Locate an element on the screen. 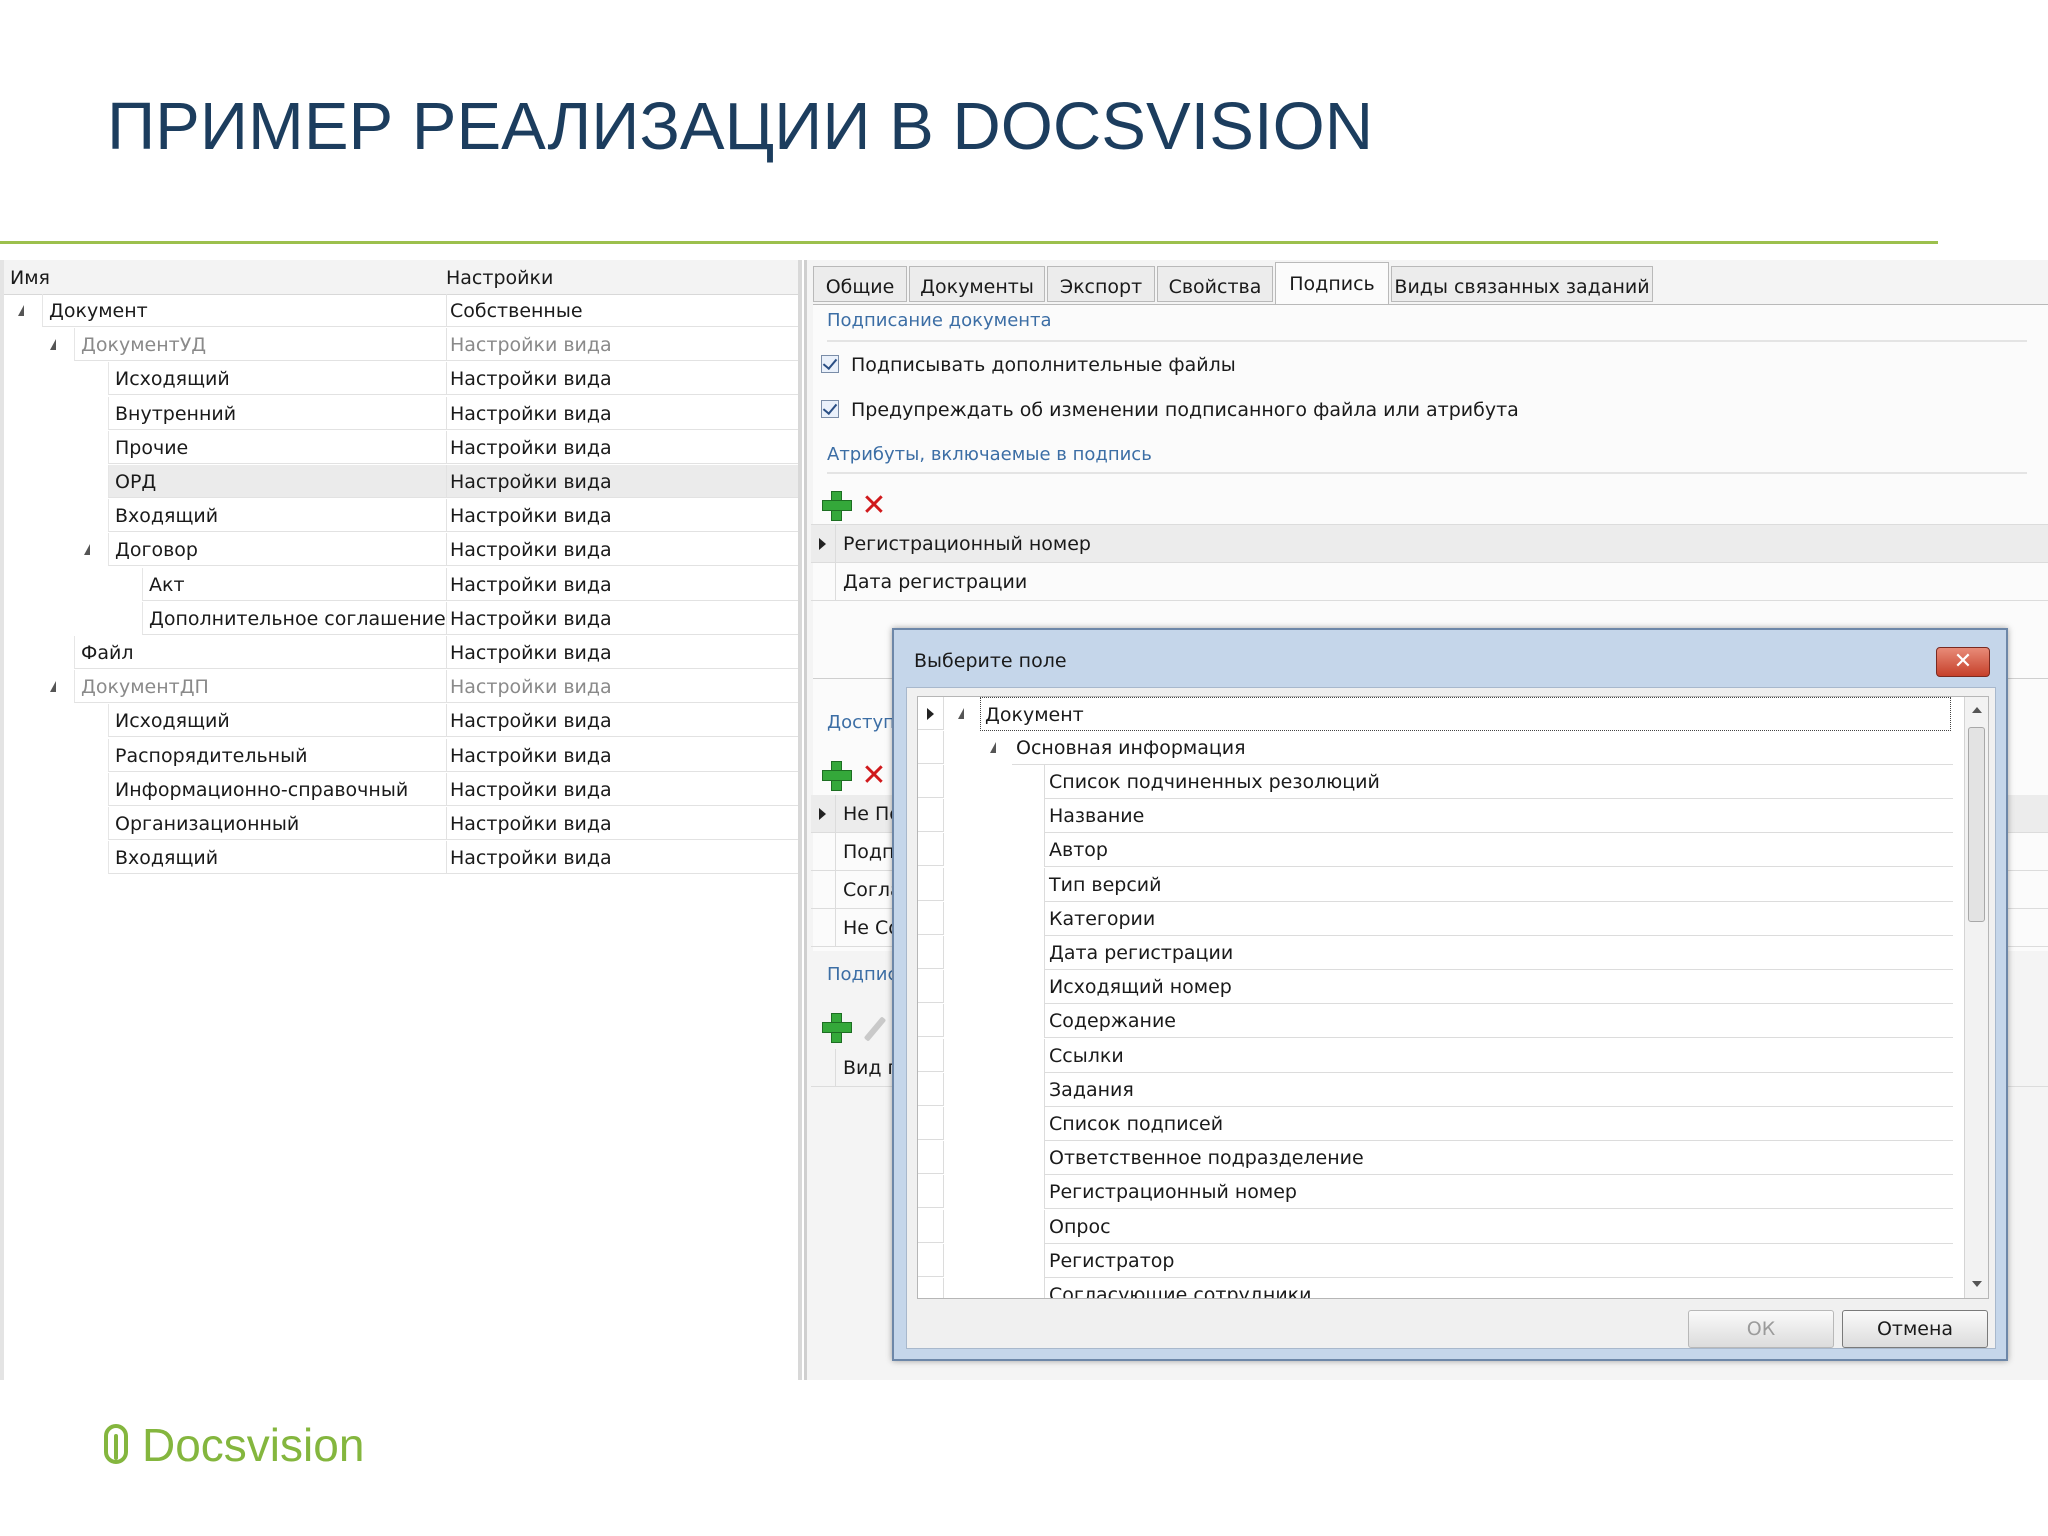  tree-row: Файл Настройки вида is located at coordinates (401, 653).